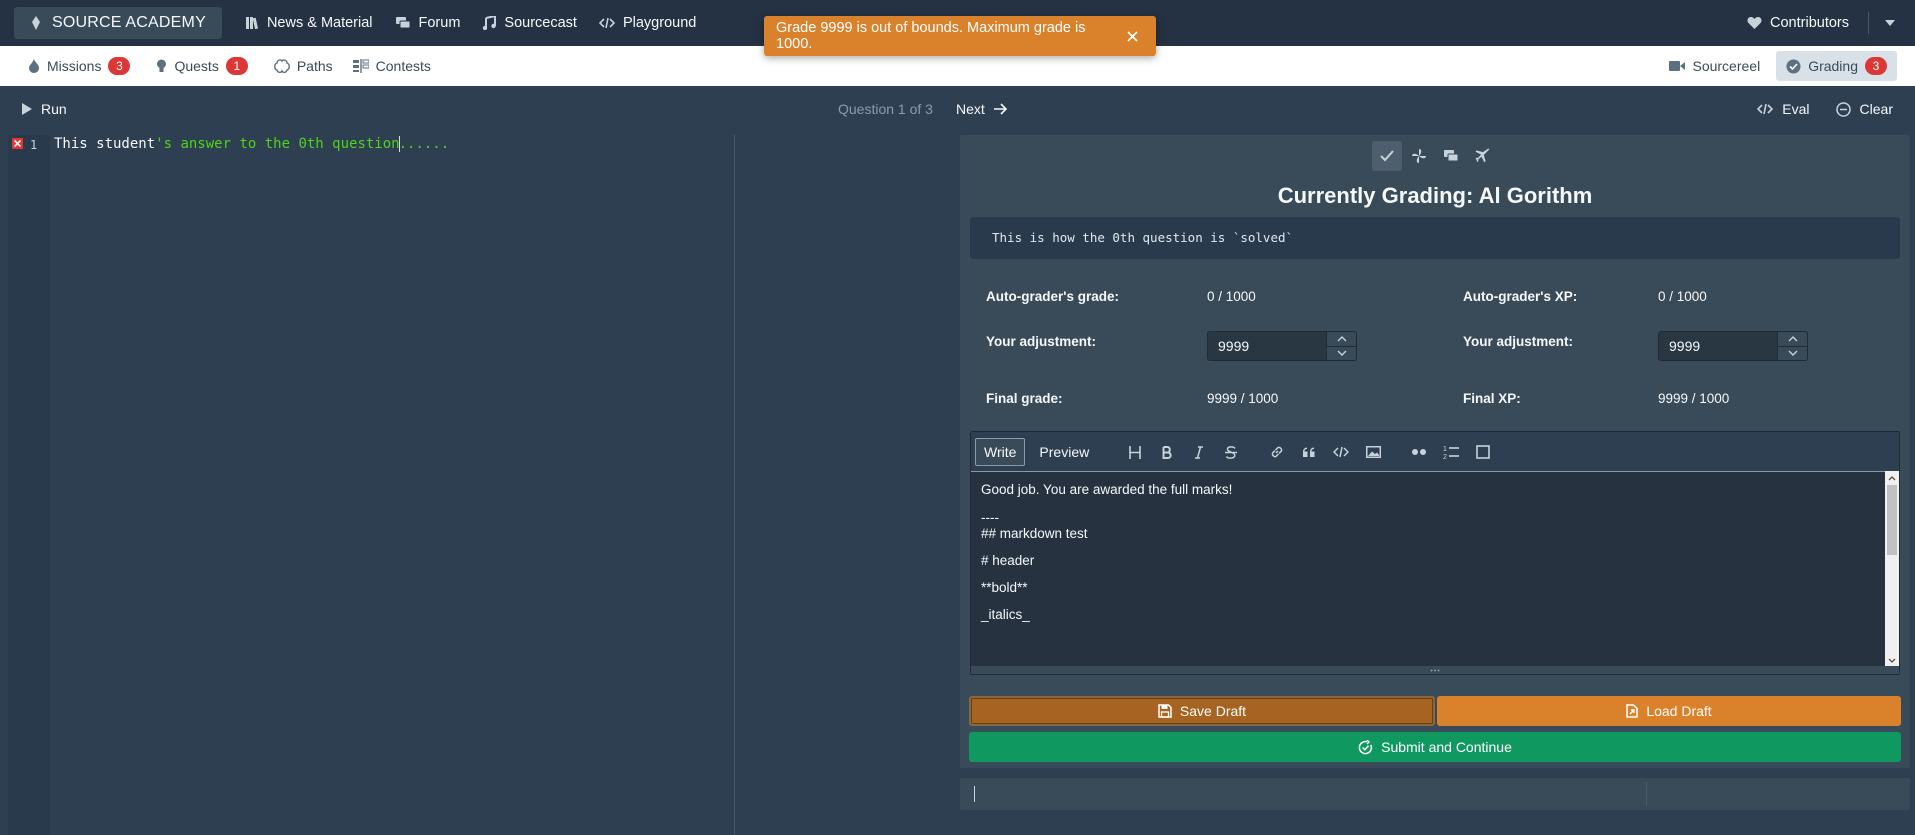 This screenshot has width=1915, height=835. Describe the element at coordinates (1000, 452) in the screenshot. I see `tab-write: Write` at that location.